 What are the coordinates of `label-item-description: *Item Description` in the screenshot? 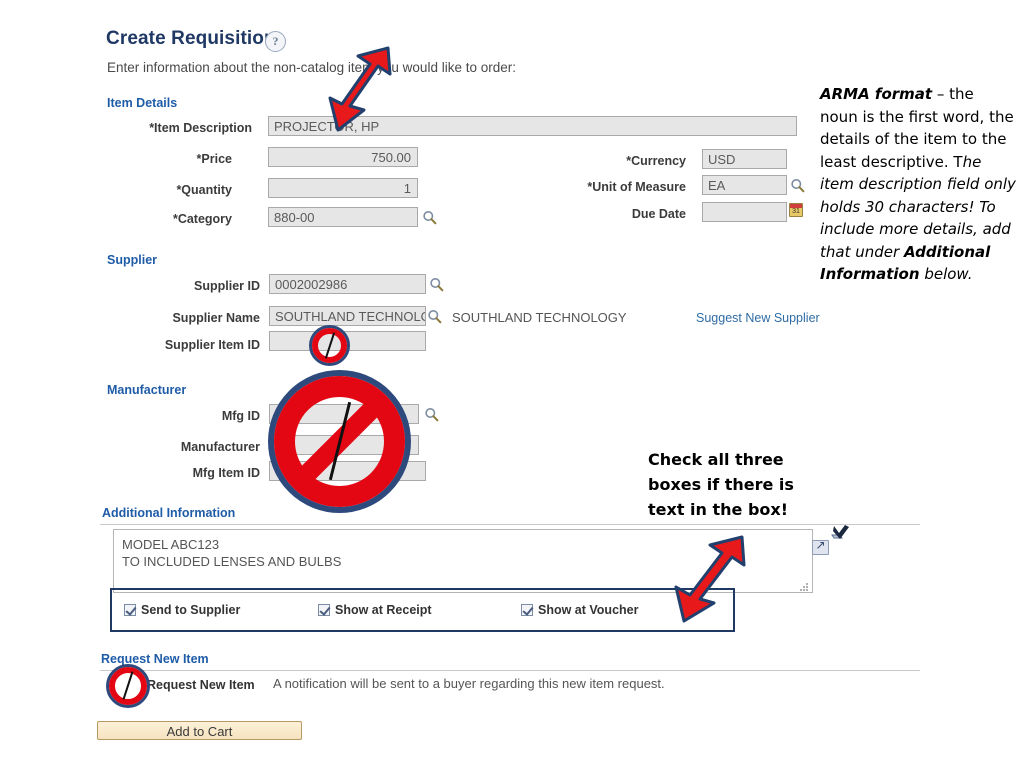 It's located at (200, 128).